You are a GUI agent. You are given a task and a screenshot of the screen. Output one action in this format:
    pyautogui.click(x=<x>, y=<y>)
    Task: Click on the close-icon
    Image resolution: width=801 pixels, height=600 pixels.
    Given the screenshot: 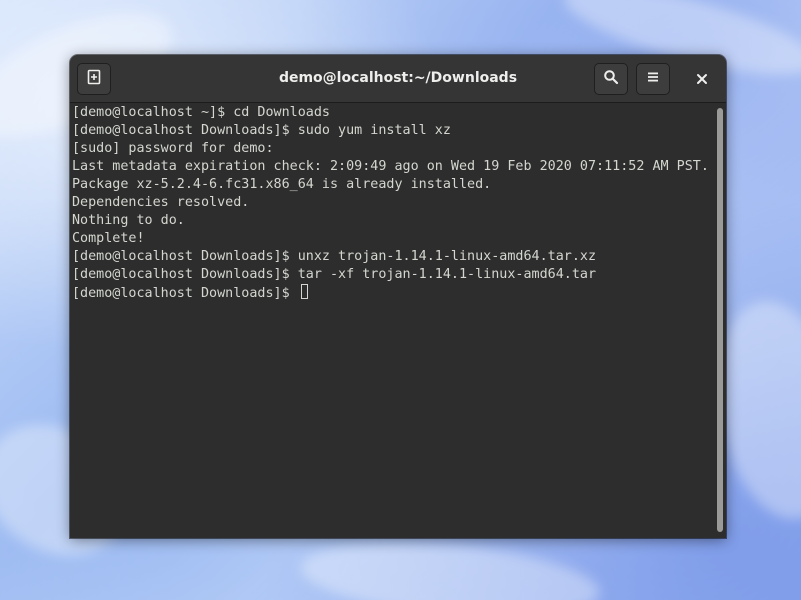 What is the action you would take?
    pyautogui.click(x=702, y=79)
    